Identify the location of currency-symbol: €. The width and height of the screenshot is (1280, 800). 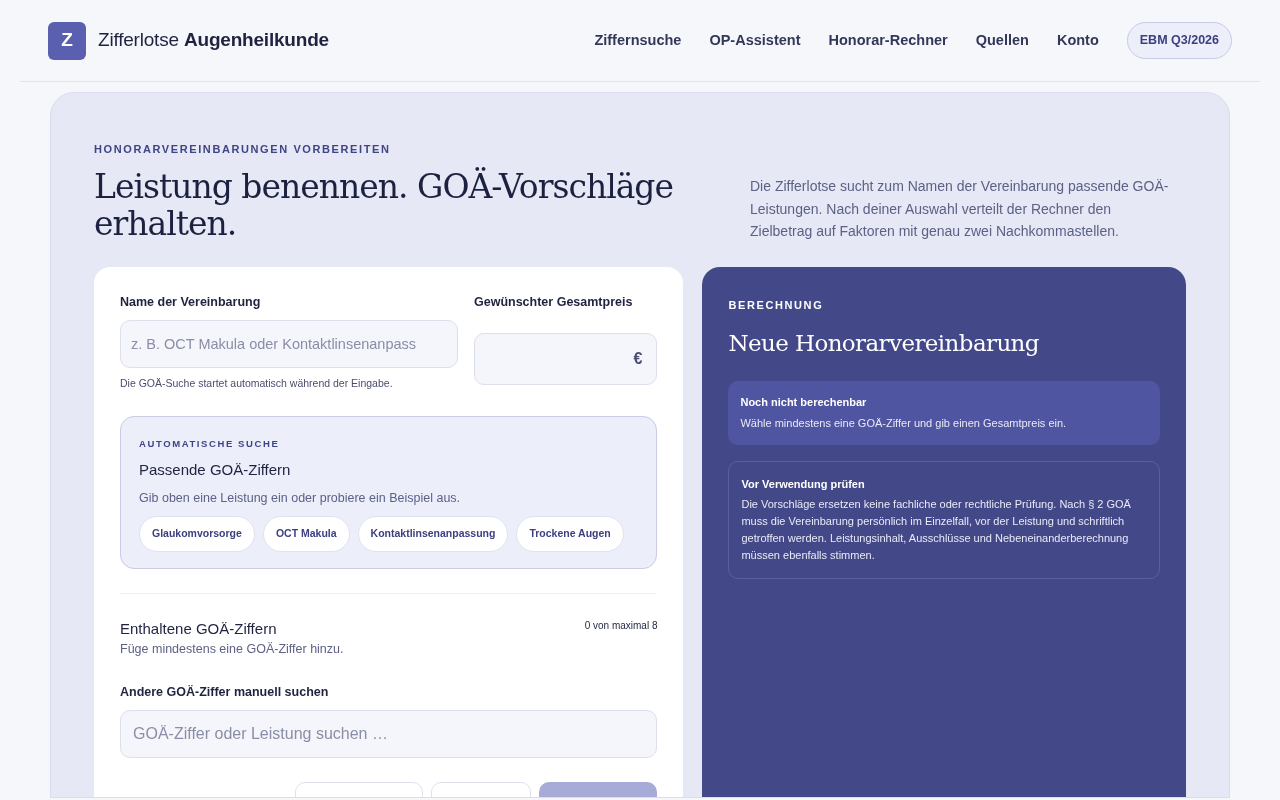
(638, 358).